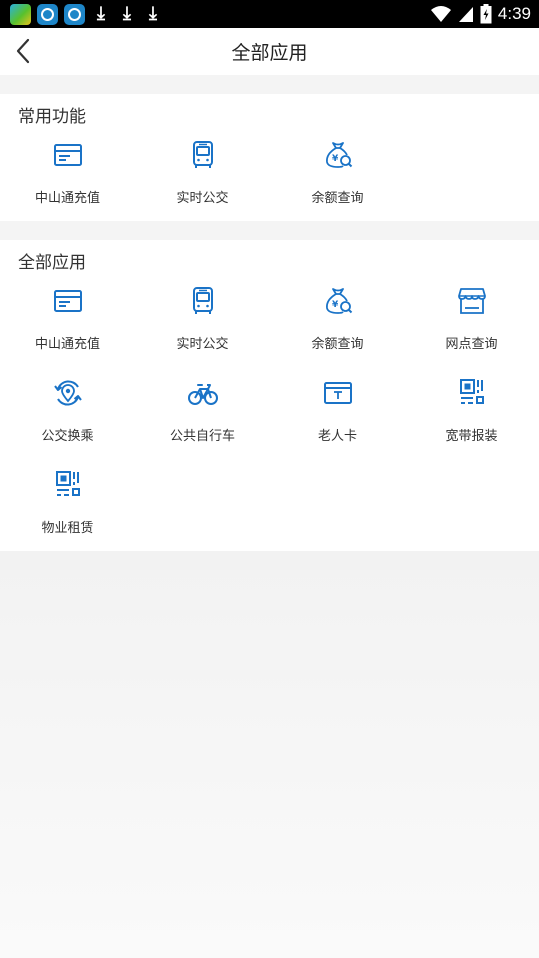 The image size is (539, 958). I want to click on title-bar: 全部应用, so click(269, 51).